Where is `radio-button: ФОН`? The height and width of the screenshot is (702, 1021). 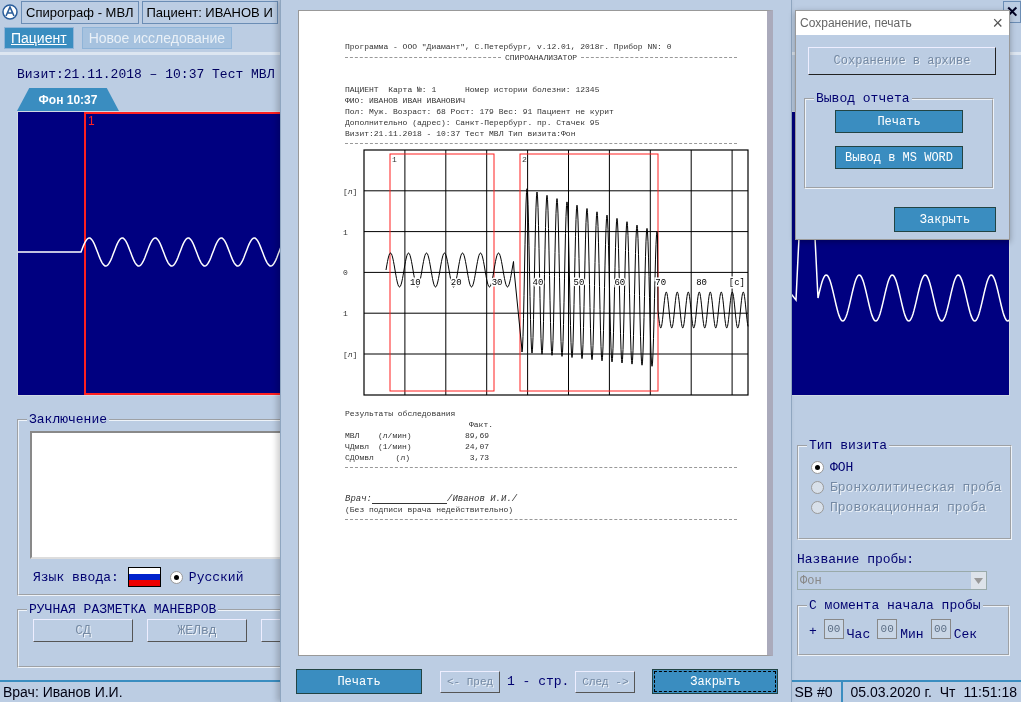
radio-button: ФОН is located at coordinates (906, 467).